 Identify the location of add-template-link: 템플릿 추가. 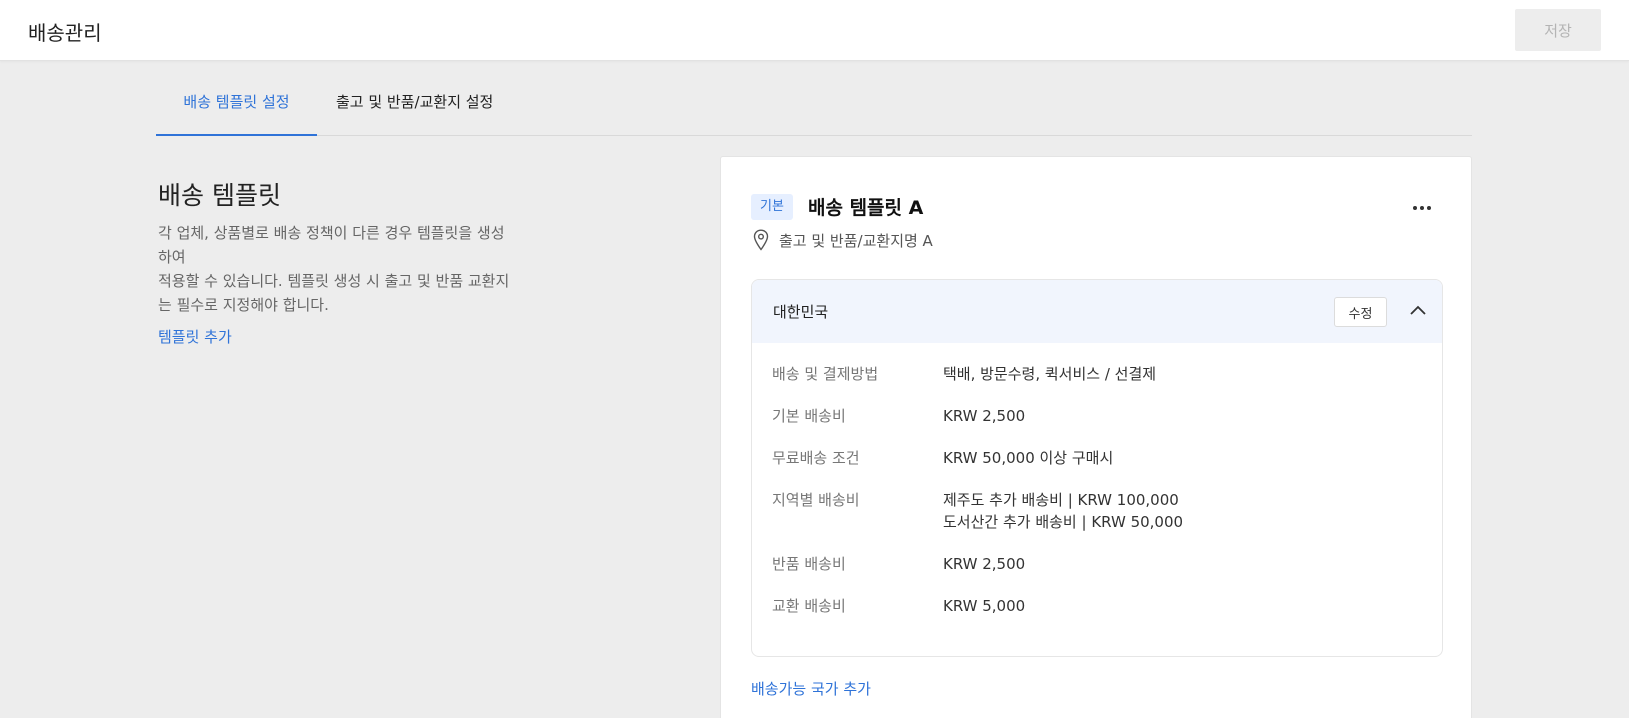
(195, 336).